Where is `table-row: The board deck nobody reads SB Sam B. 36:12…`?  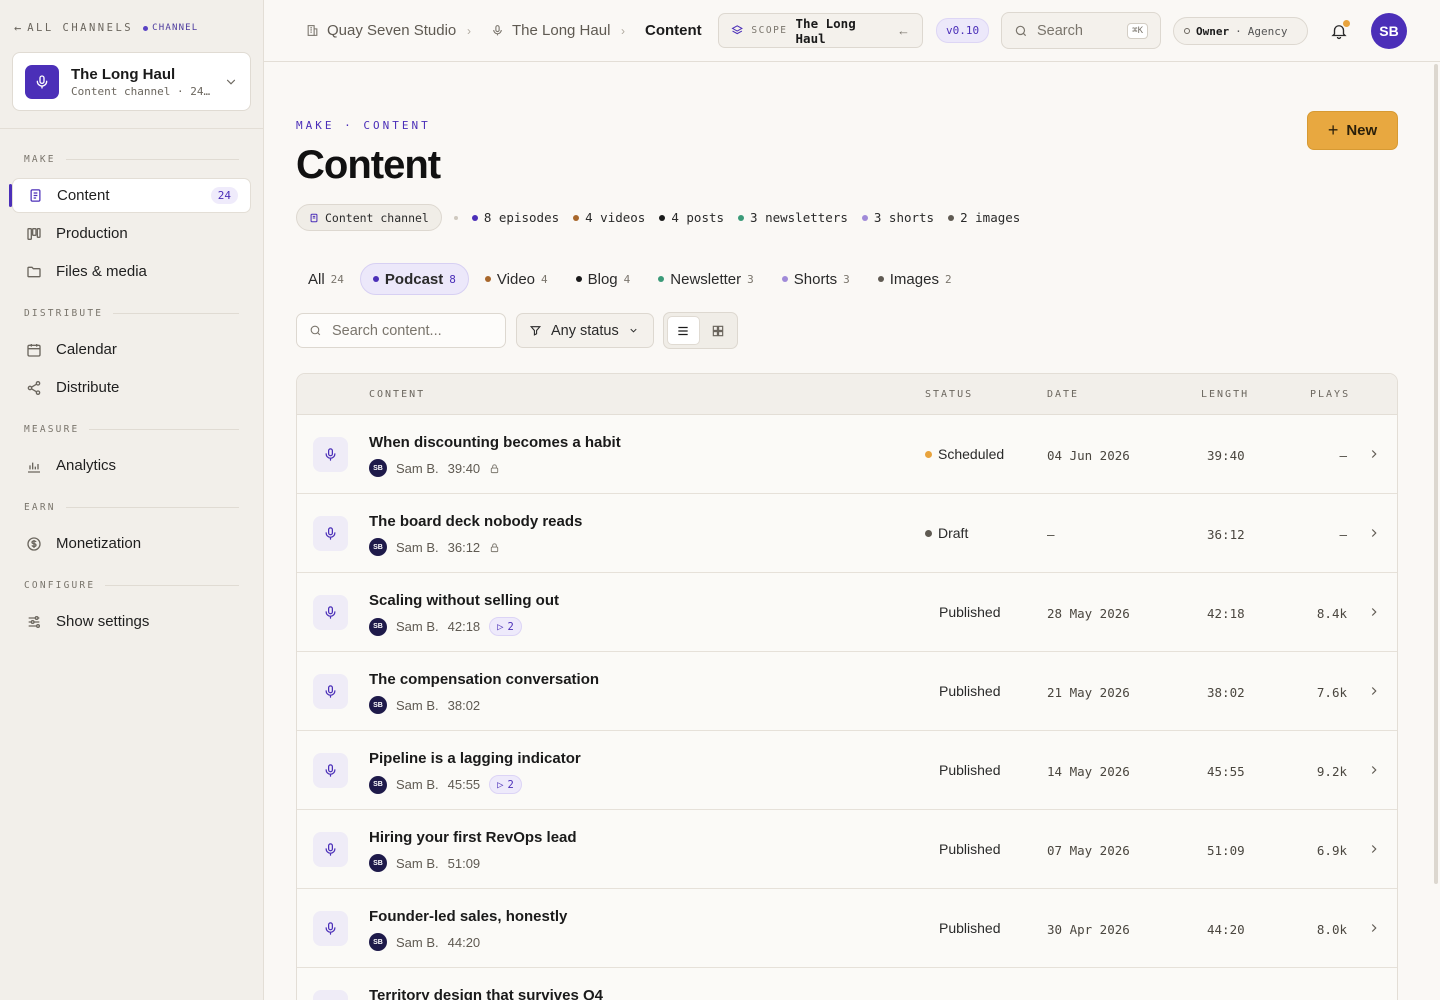 table-row: The board deck nobody reads SB Sam B. 36:12… is located at coordinates (847, 533).